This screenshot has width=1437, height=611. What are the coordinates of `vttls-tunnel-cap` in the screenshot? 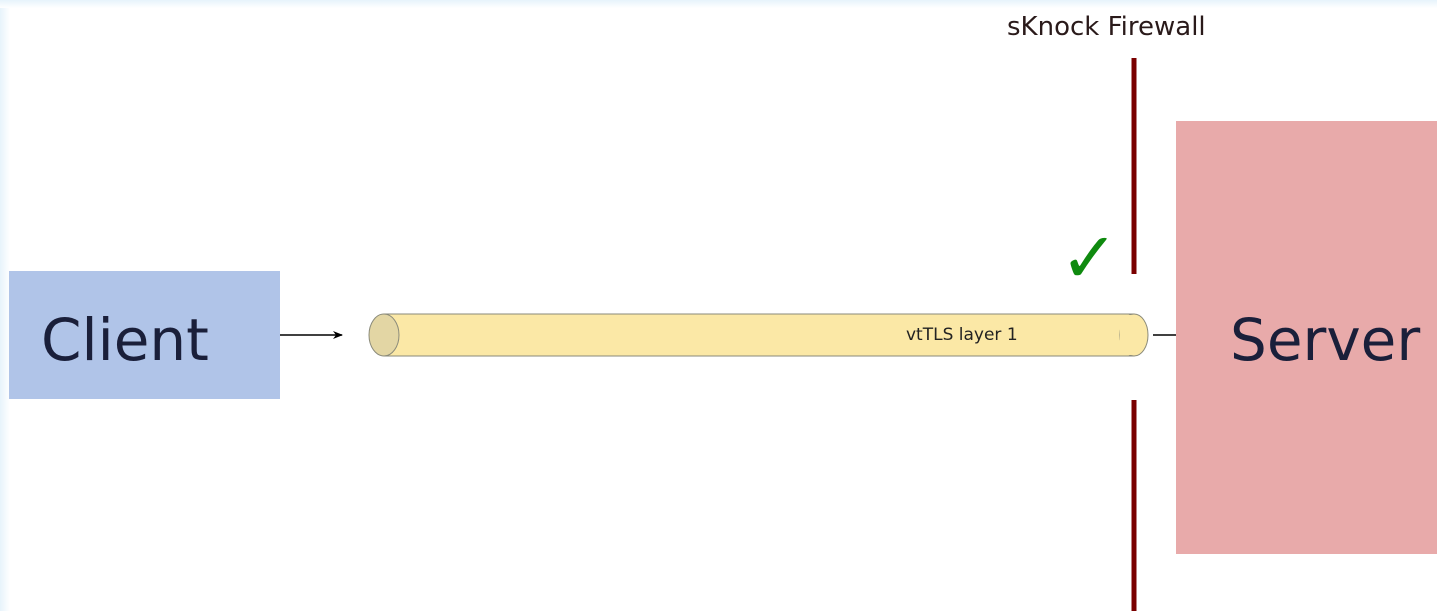 It's located at (384, 335).